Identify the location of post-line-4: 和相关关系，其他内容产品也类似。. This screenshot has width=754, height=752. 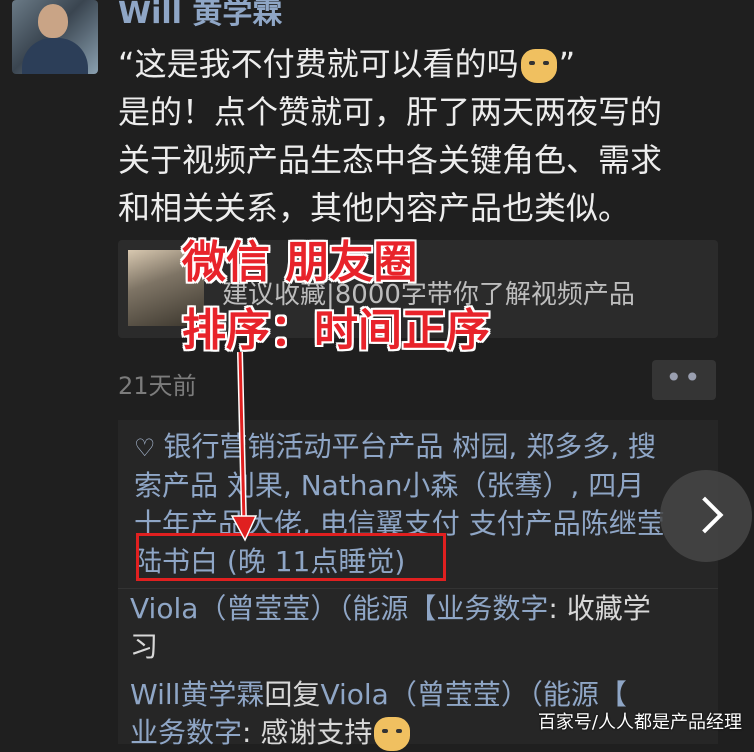
(374, 208).